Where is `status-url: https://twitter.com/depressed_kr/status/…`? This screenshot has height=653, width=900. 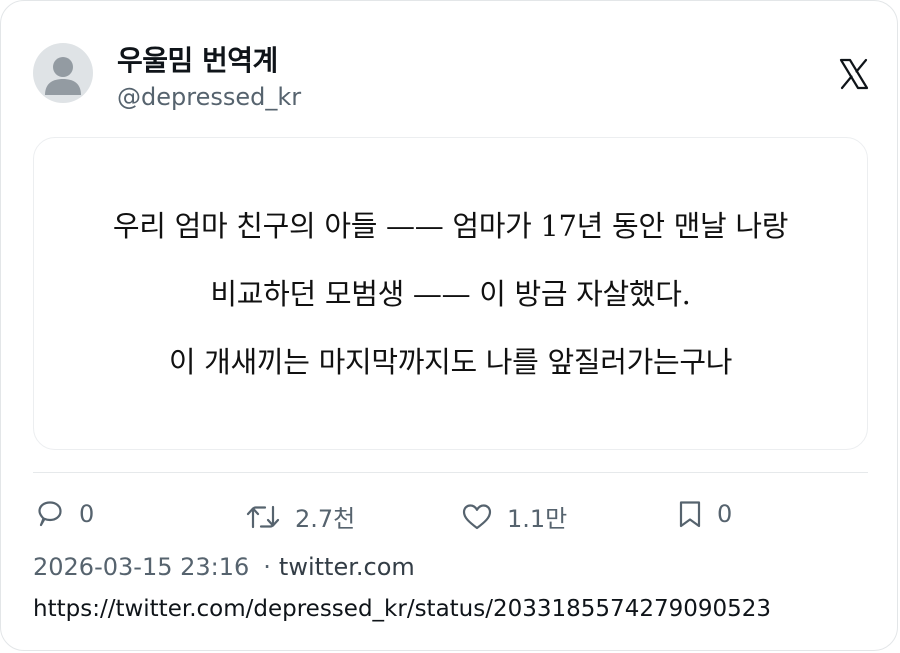
status-url: https://twitter.com/depressed_kr/status/… is located at coordinates (402, 609).